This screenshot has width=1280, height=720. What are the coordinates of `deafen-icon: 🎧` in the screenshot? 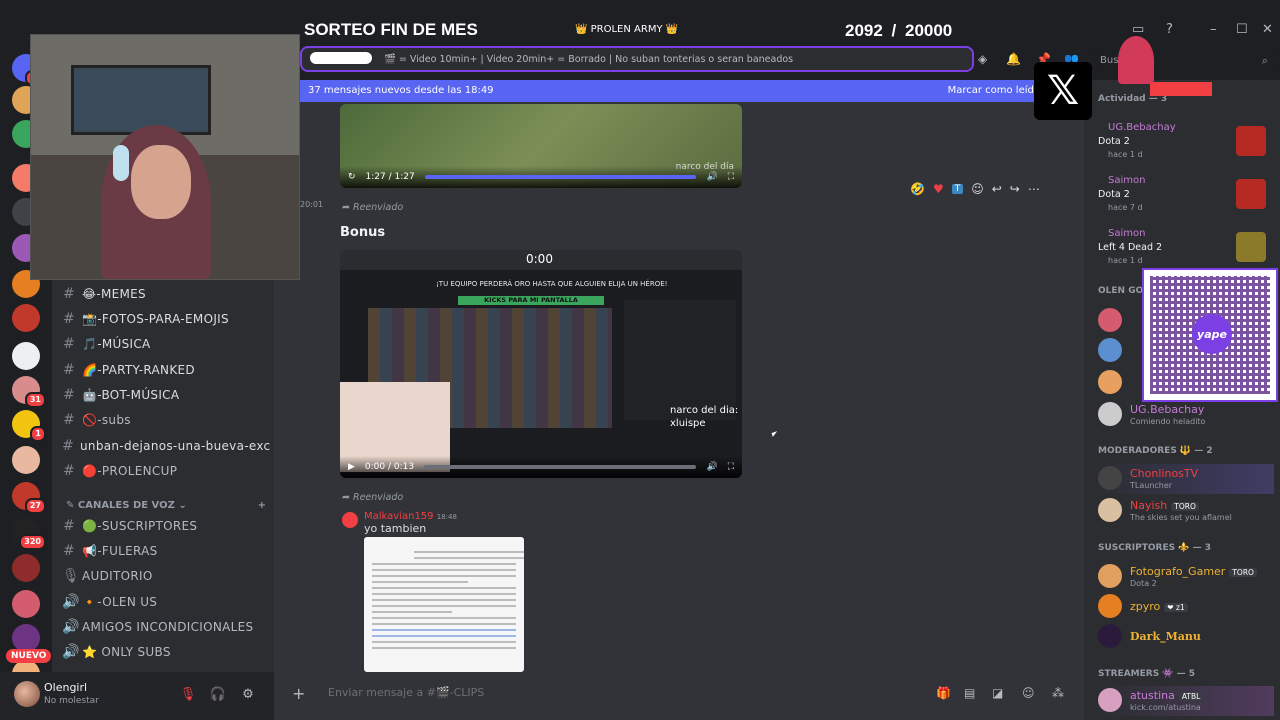 It's located at (218, 694).